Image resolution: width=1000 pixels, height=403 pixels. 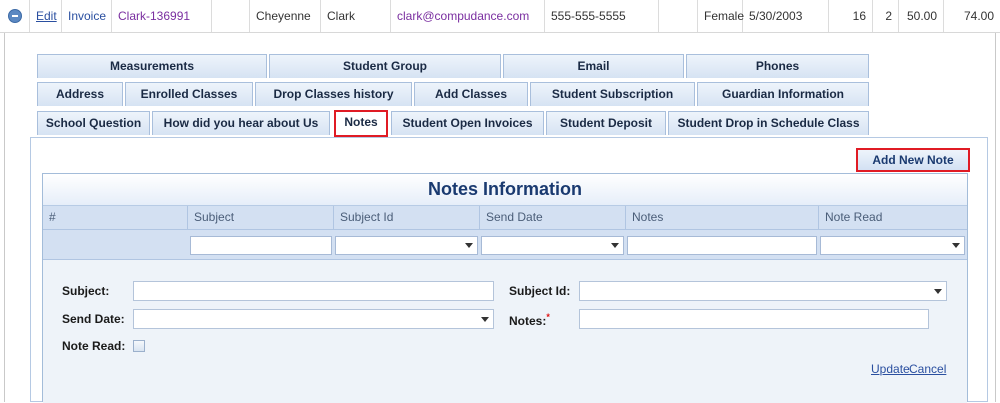 What do you see at coordinates (768, 123) in the screenshot?
I see `tab-student-drop-in: Student Drop in Schedule Class` at bounding box center [768, 123].